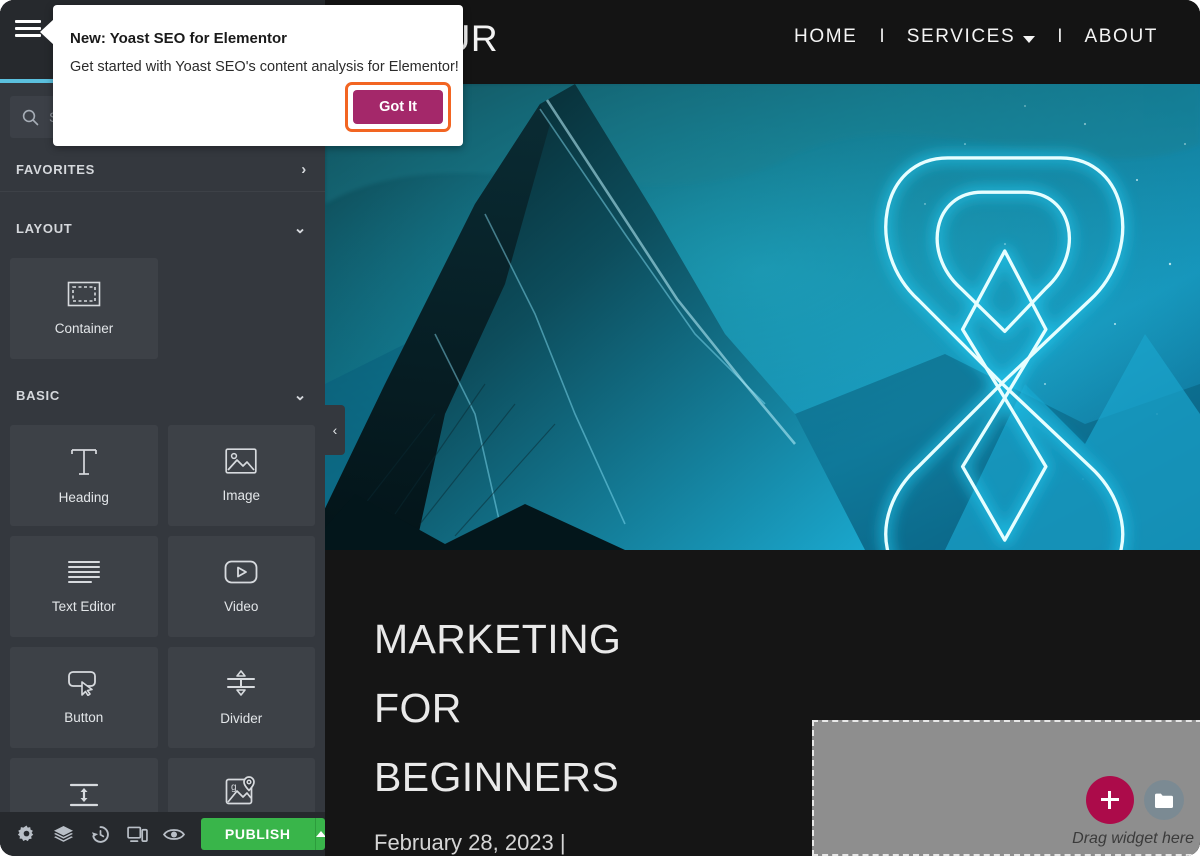 Image resolution: width=1200 pixels, height=856 pixels. What do you see at coordinates (162, 228) in the screenshot?
I see `section-header-layout: LAYOUT ⌄` at bounding box center [162, 228].